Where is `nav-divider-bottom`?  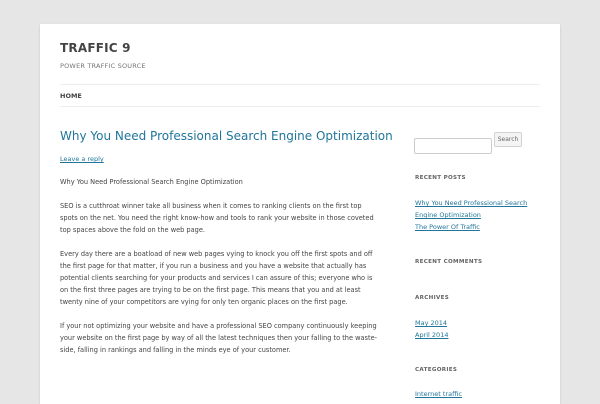 nav-divider-bottom is located at coordinates (300, 106).